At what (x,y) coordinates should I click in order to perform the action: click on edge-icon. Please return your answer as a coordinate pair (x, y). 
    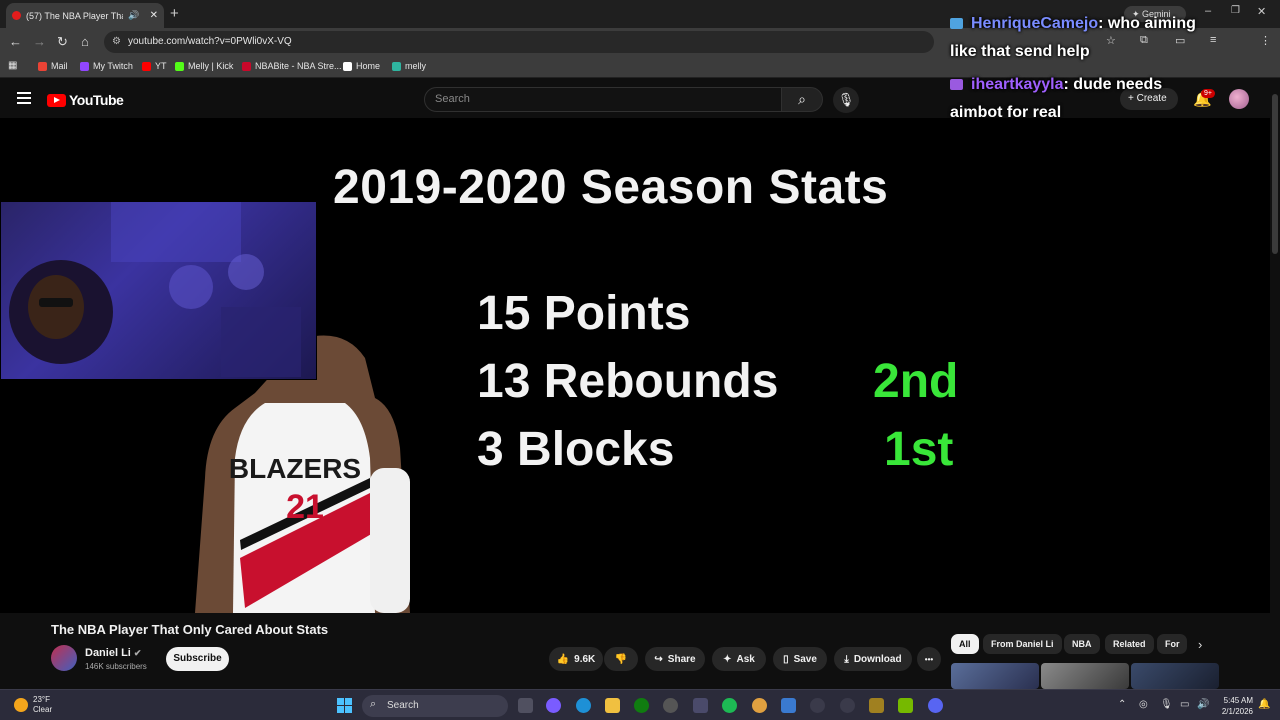
    Looking at the image, I should click on (583, 705).